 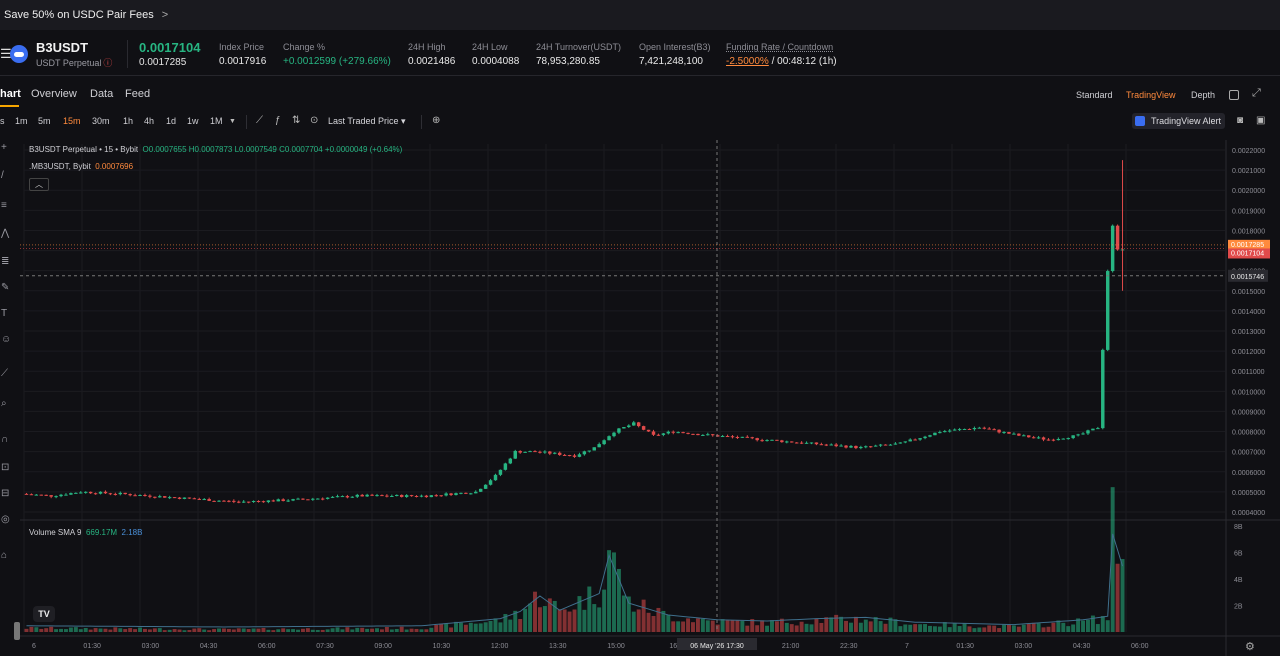 What do you see at coordinates (44, 121) in the screenshot?
I see `timeframe-option: 5m` at bounding box center [44, 121].